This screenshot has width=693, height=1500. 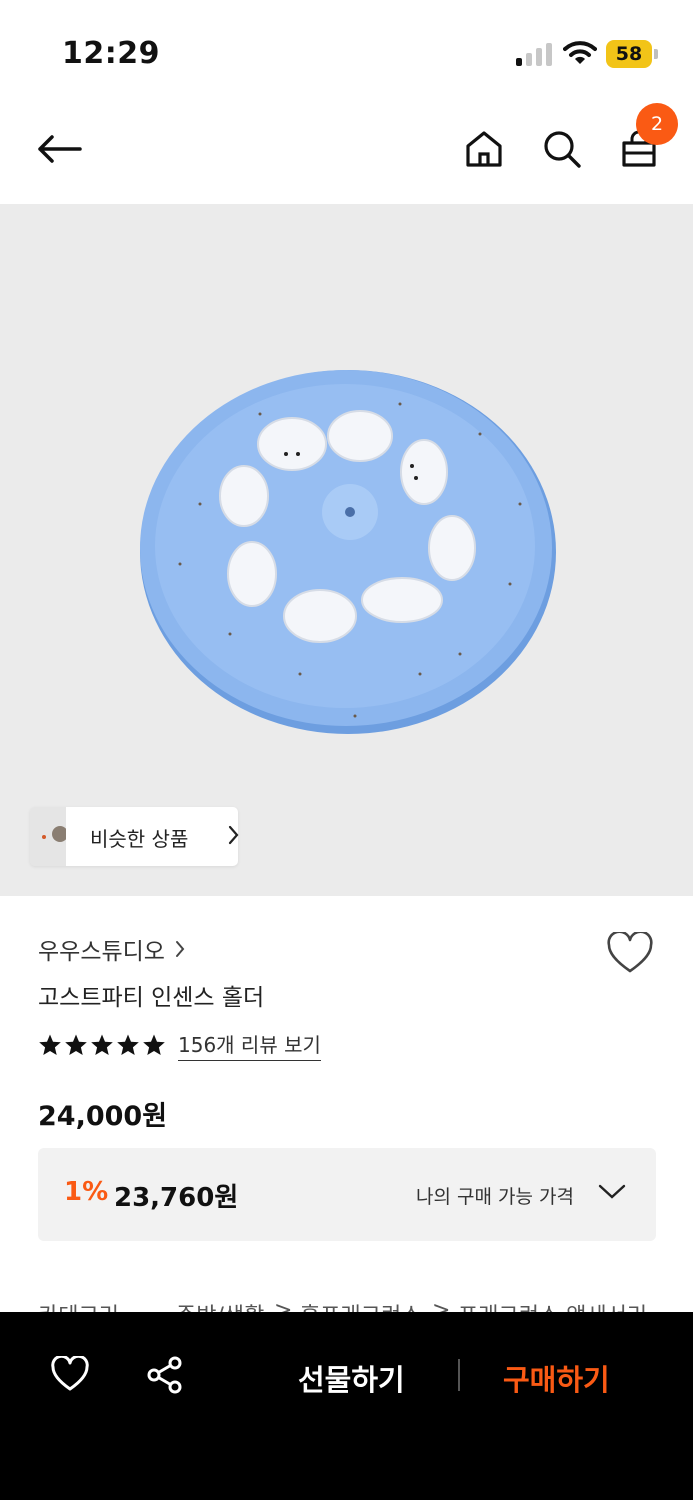 I want to click on category-breadcrumb: 카테고리 주방/생활 > 홈프래그런스 > 프래그런스 액세서리, so click(x=358, y=1304).